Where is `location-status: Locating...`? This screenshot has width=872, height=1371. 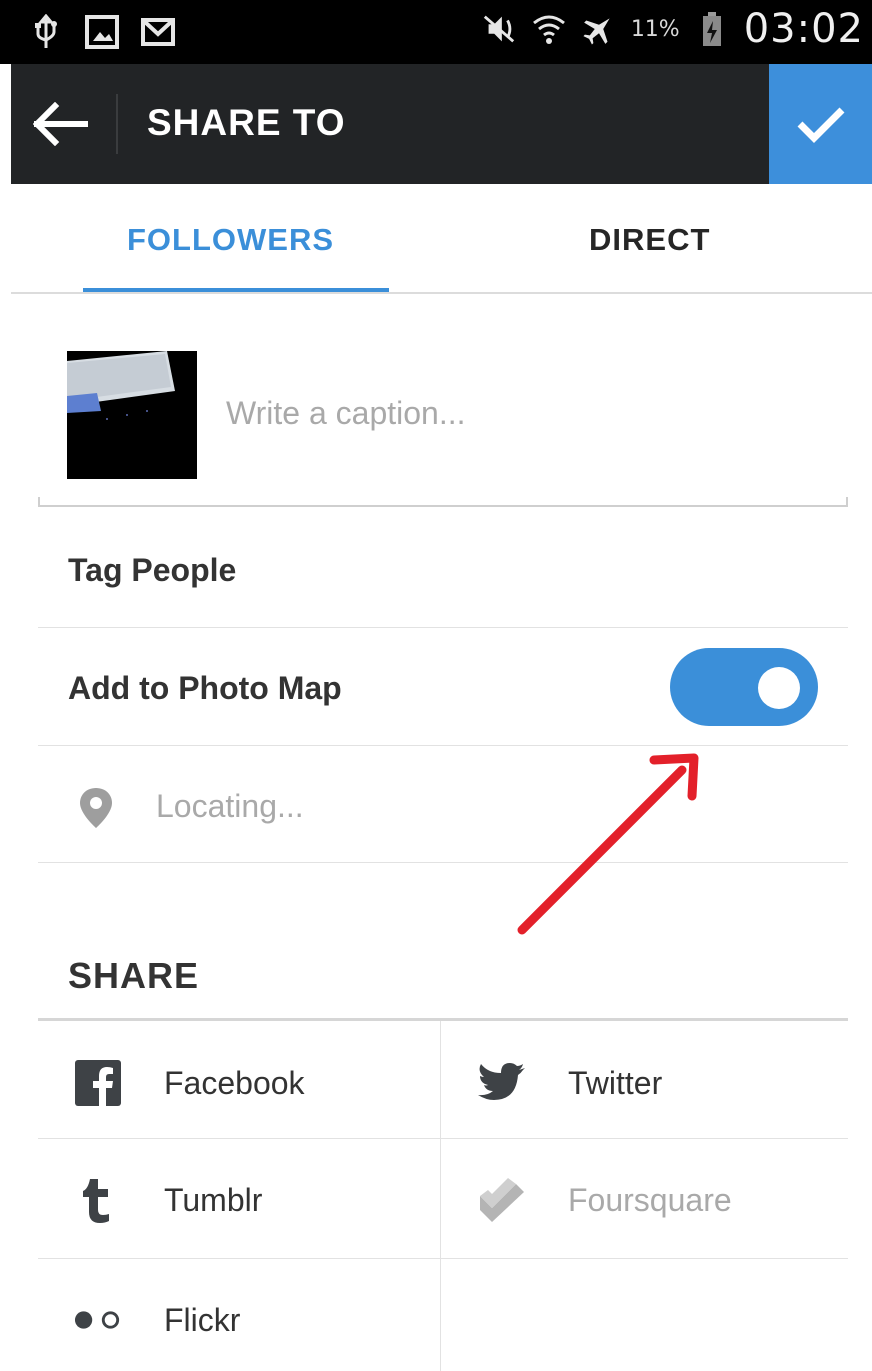
location-status: Locating... is located at coordinates (230, 806).